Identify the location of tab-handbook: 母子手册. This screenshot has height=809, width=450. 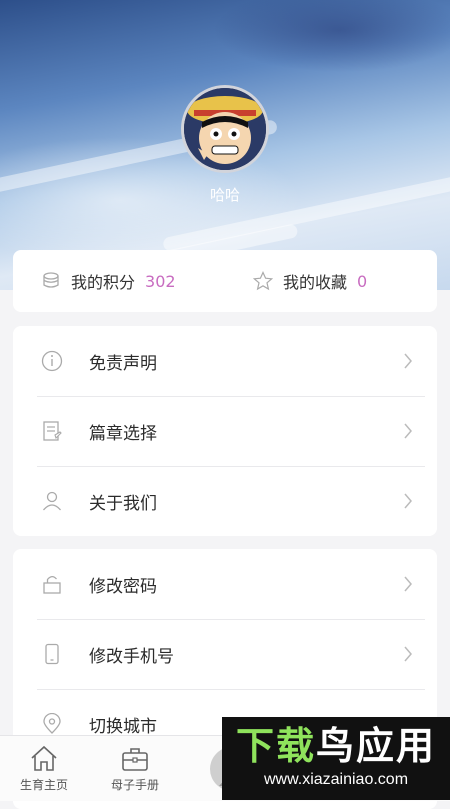
(135, 768).